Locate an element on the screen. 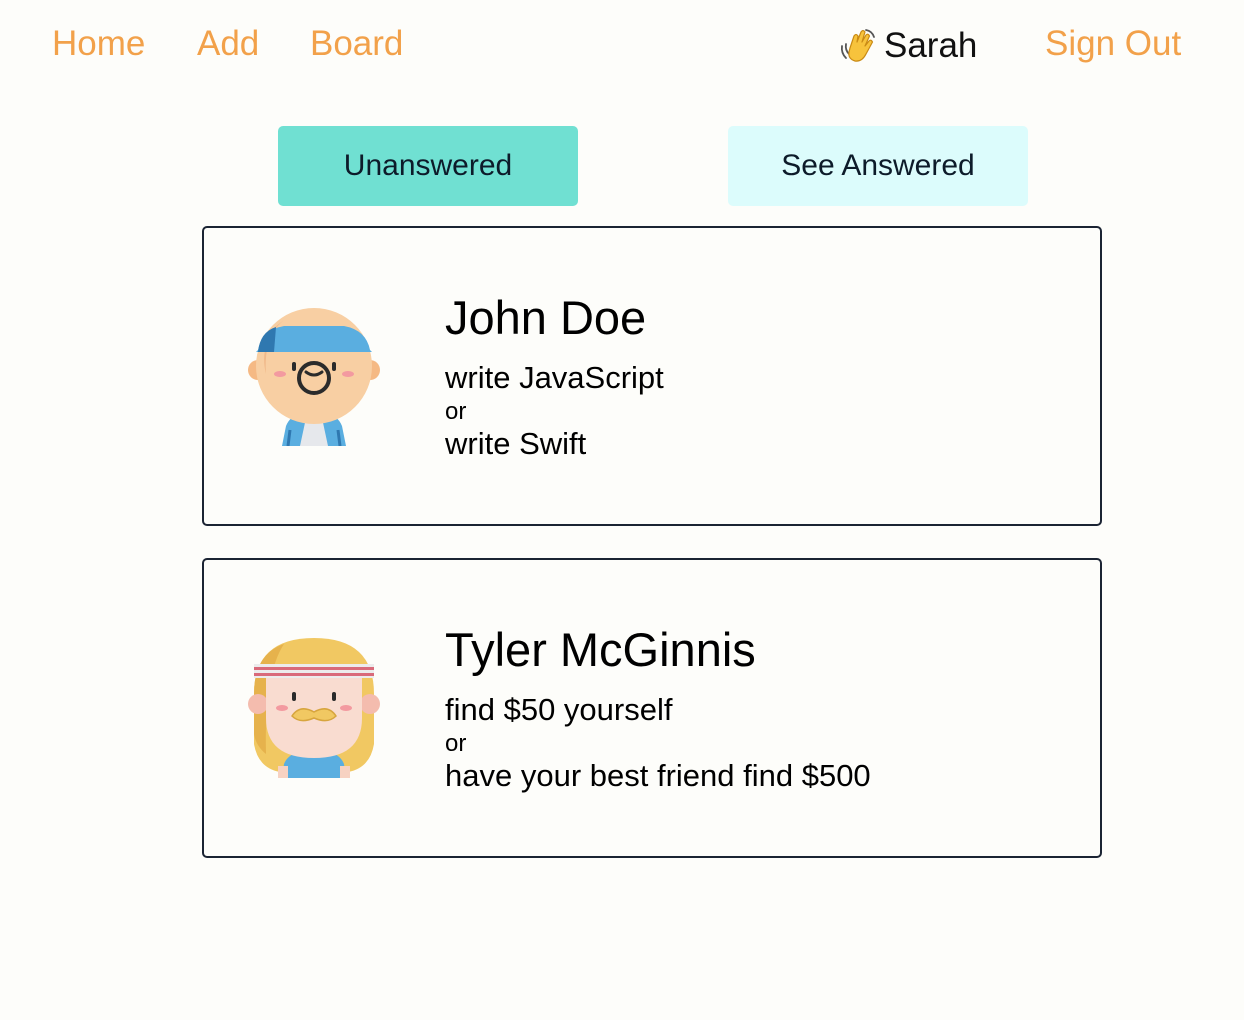 Image resolution: width=1244 pixels, height=1020 pixels. option-two-text: have your best friend find $500 is located at coordinates (658, 775).